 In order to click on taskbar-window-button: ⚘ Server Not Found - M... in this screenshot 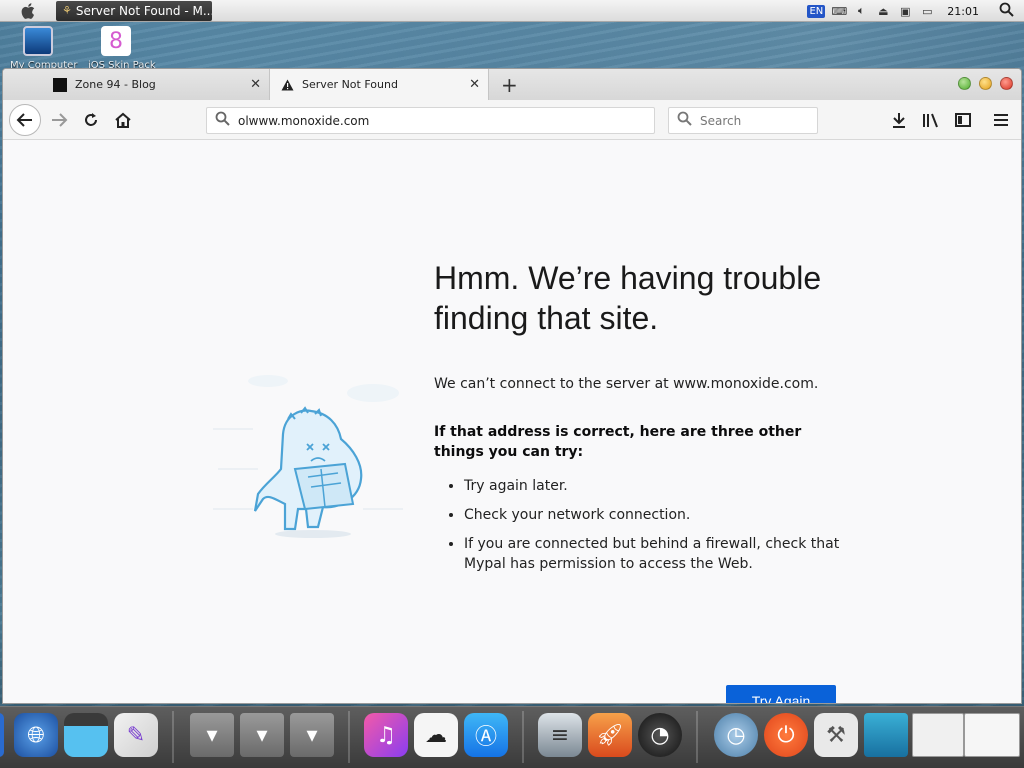, I will do `click(134, 10)`.